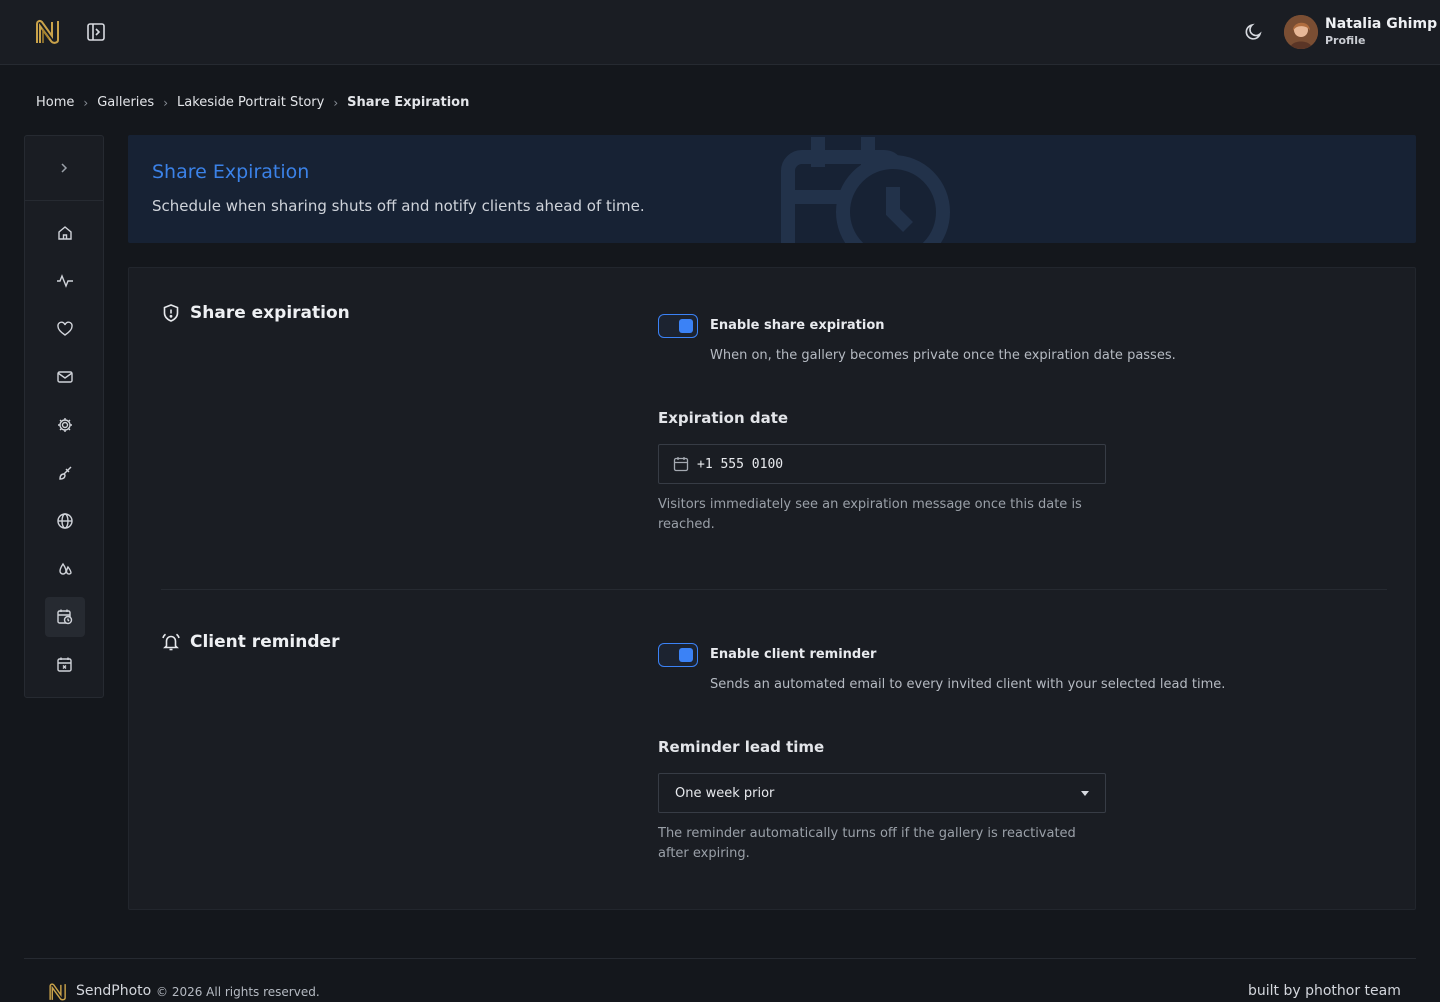  Describe the element at coordinates (1381, 24) in the screenshot. I see `user-name: Natalia Ghimp` at that location.